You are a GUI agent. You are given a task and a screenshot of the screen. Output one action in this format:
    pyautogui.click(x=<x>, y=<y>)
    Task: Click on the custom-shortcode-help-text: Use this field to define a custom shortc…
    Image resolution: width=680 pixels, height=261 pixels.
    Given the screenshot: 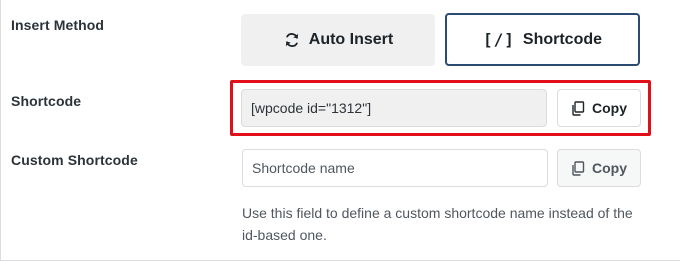 What is the action you would take?
    pyautogui.click(x=437, y=224)
    